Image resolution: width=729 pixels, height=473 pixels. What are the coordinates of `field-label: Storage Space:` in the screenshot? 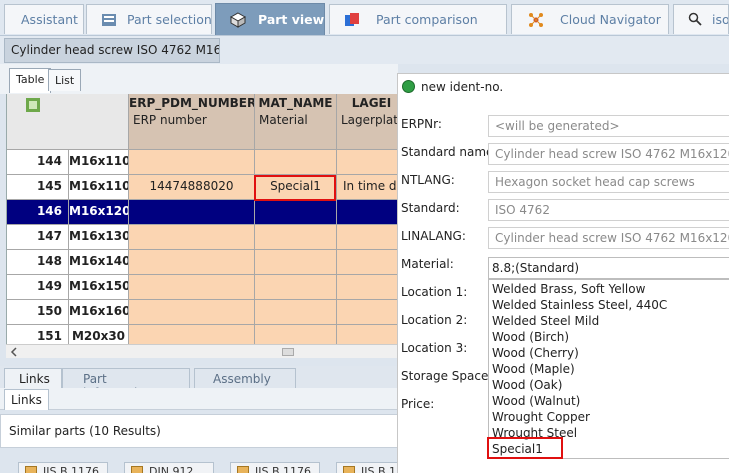 It's located at (447, 376).